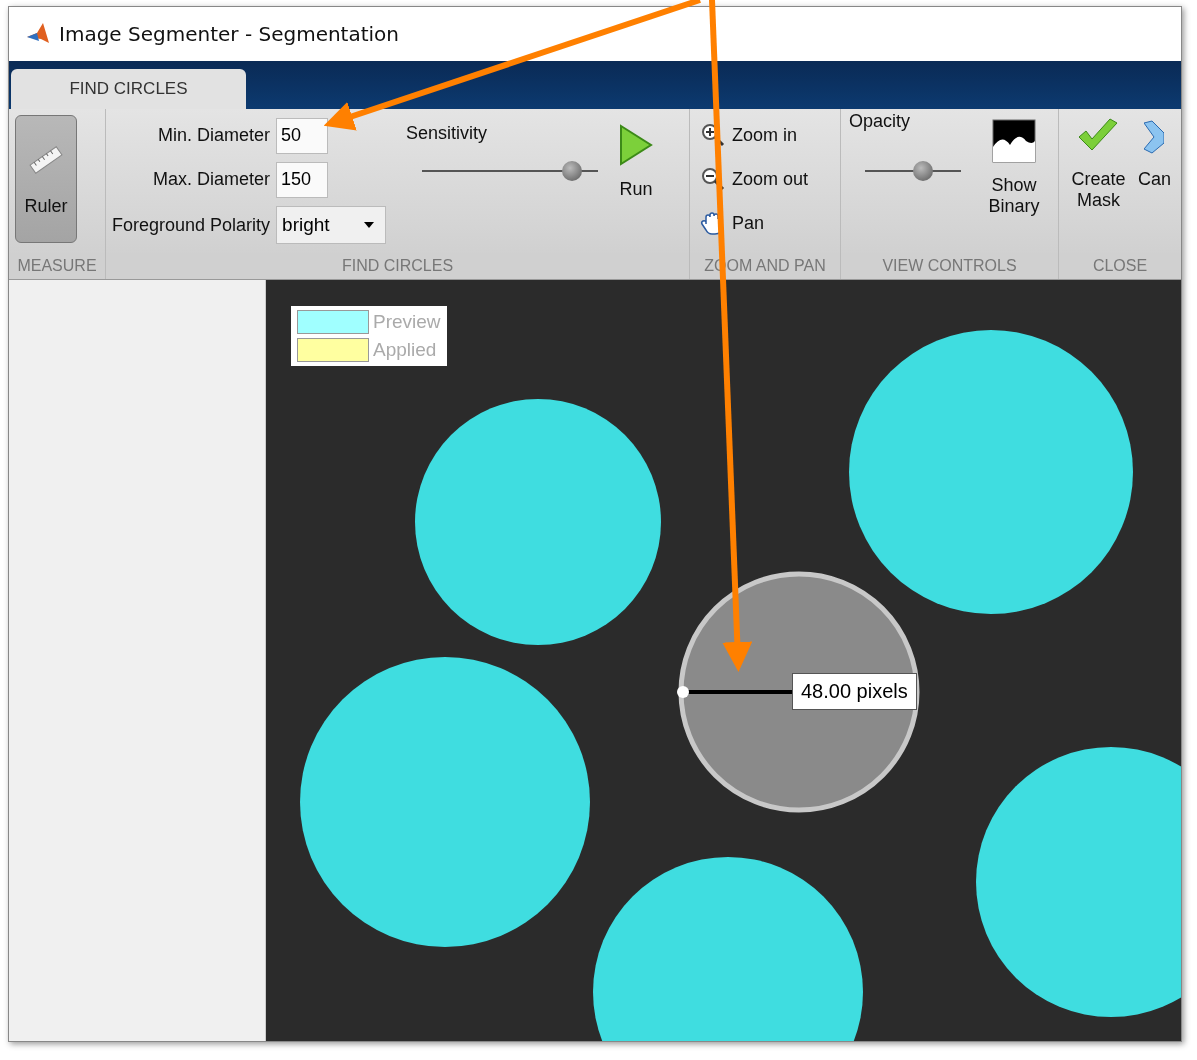  What do you see at coordinates (1098, 181) in the screenshot?
I see `create-mask-button: Create Mask` at bounding box center [1098, 181].